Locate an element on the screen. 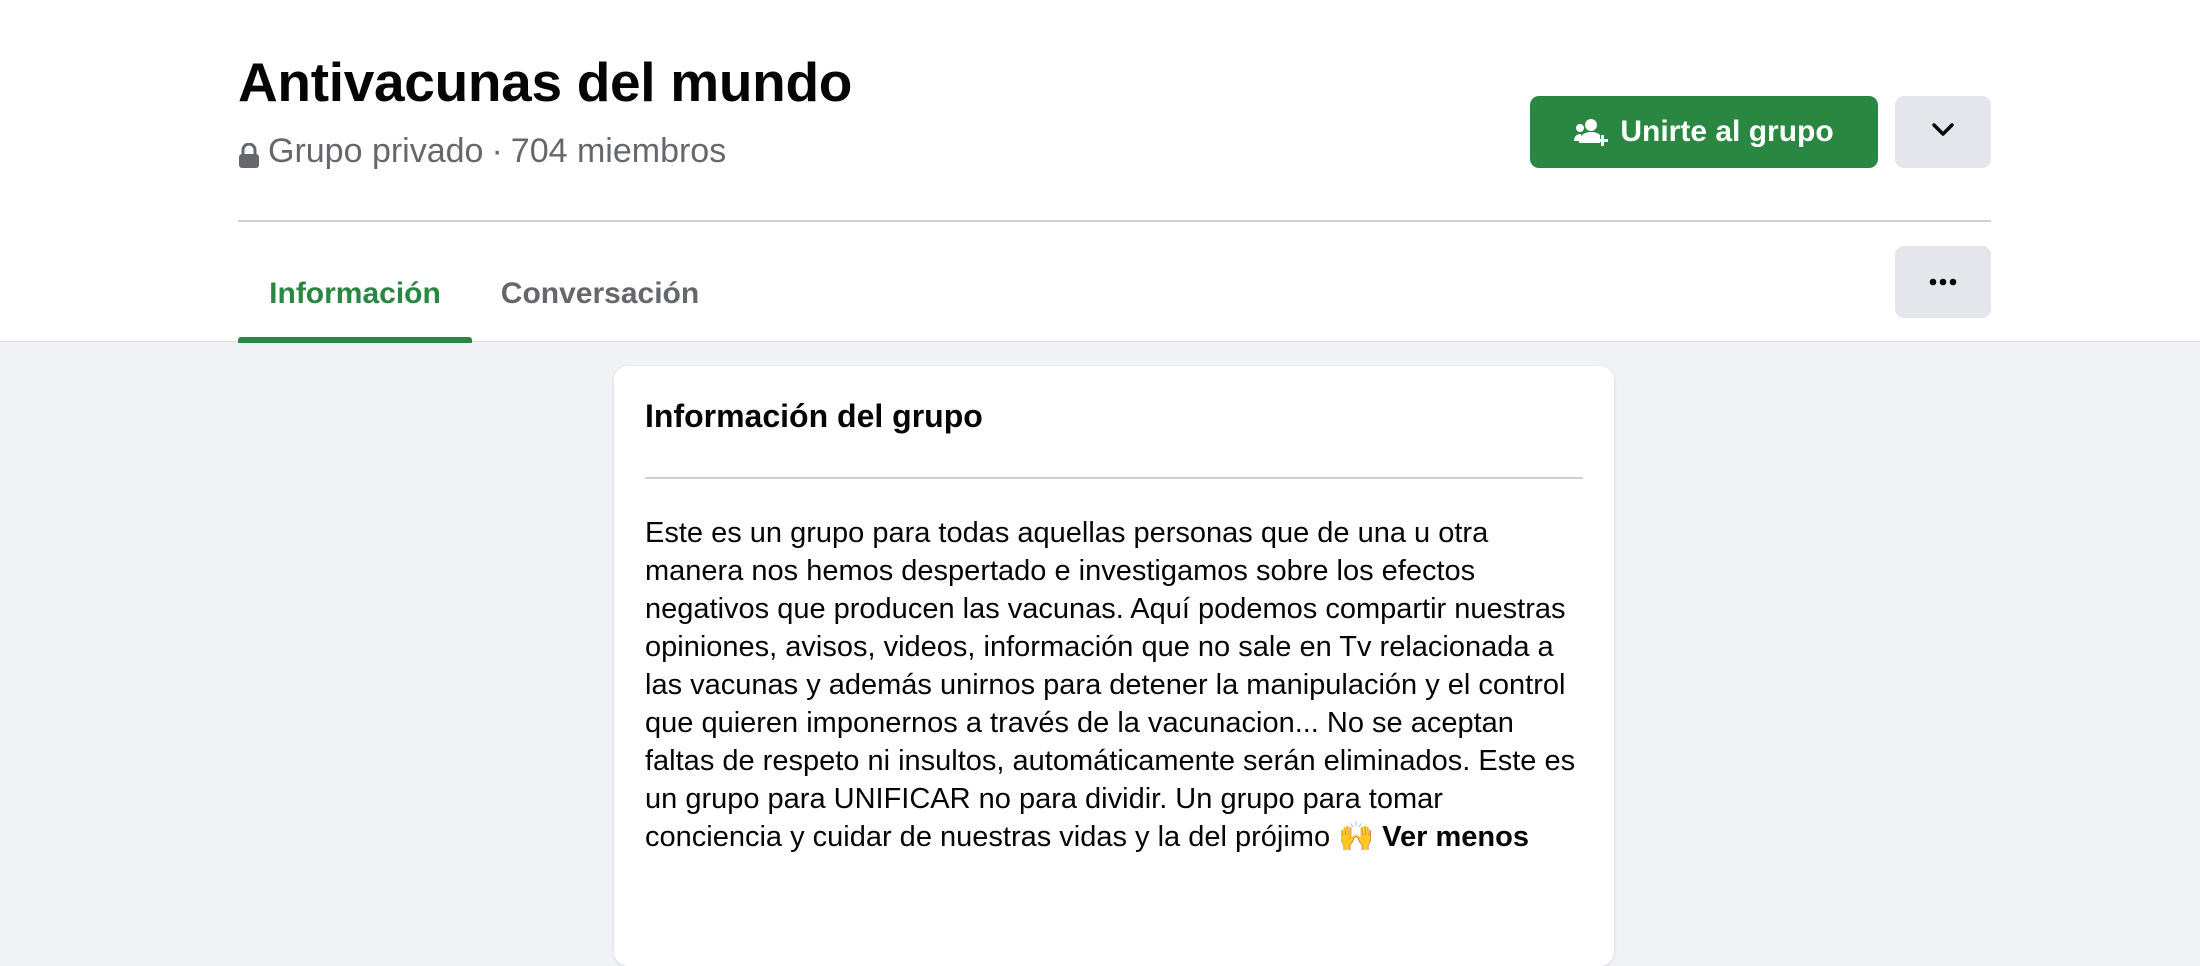 This screenshot has height=966, width=2200. group-meta: Grupo privado · 704 miembros is located at coordinates (482, 151).